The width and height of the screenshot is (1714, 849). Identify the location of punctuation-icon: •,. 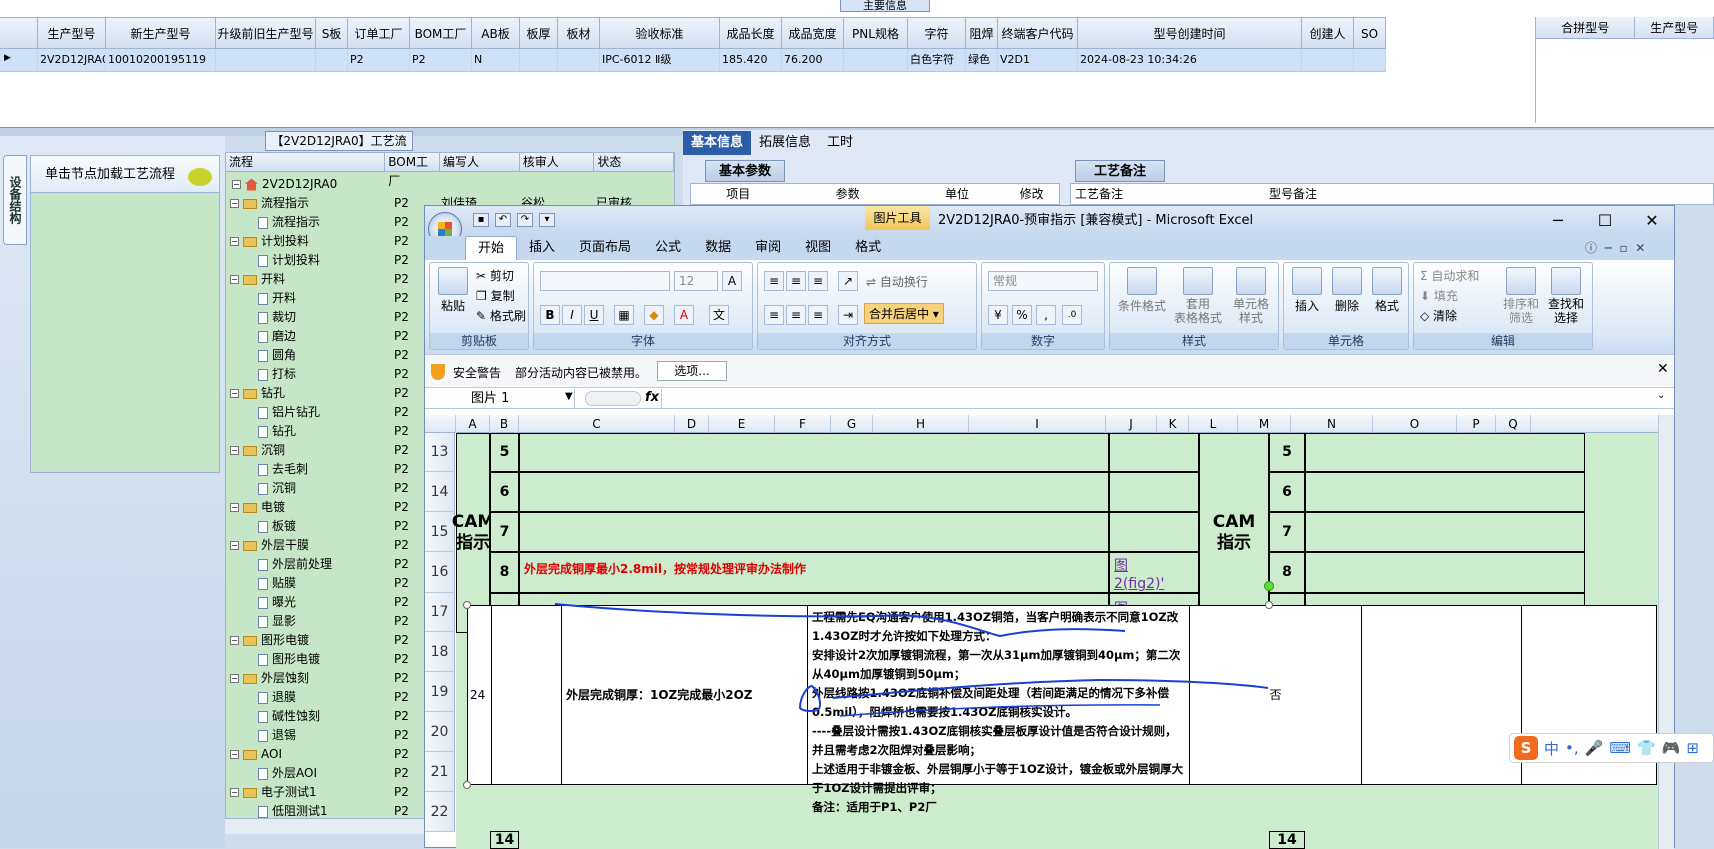
(1572, 748).